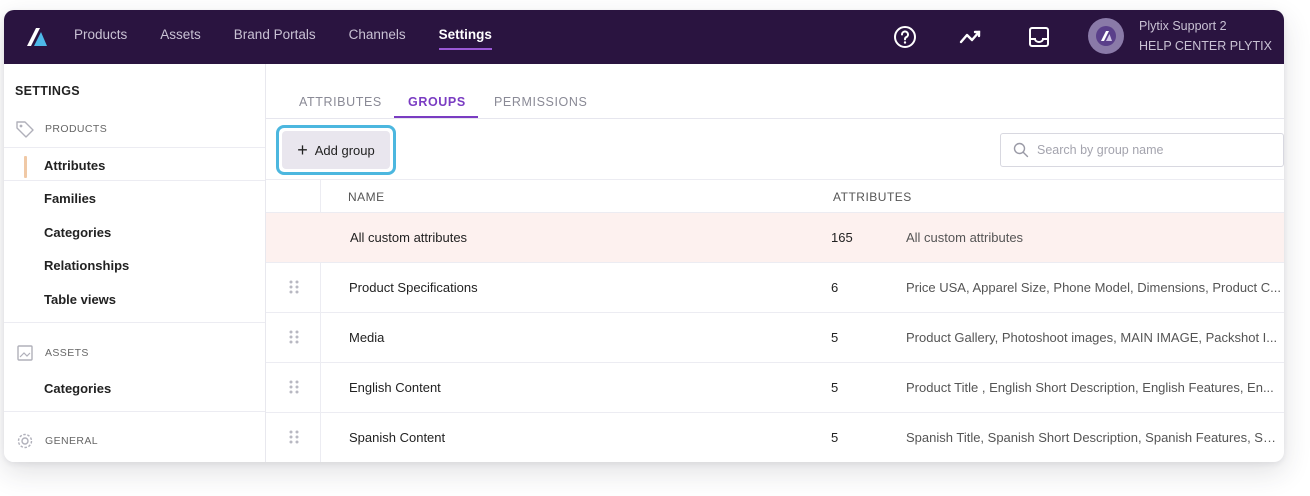 The width and height of the screenshot is (1310, 496). I want to click on plus-icon: +, so click(302, 150).